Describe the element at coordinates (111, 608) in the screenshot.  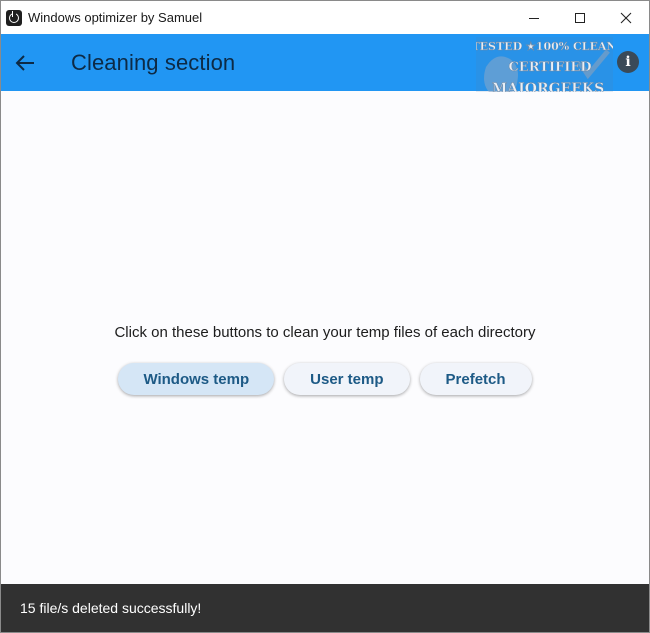
I see `snackbar-message: 15 file/s deleted successfully!` at that location.